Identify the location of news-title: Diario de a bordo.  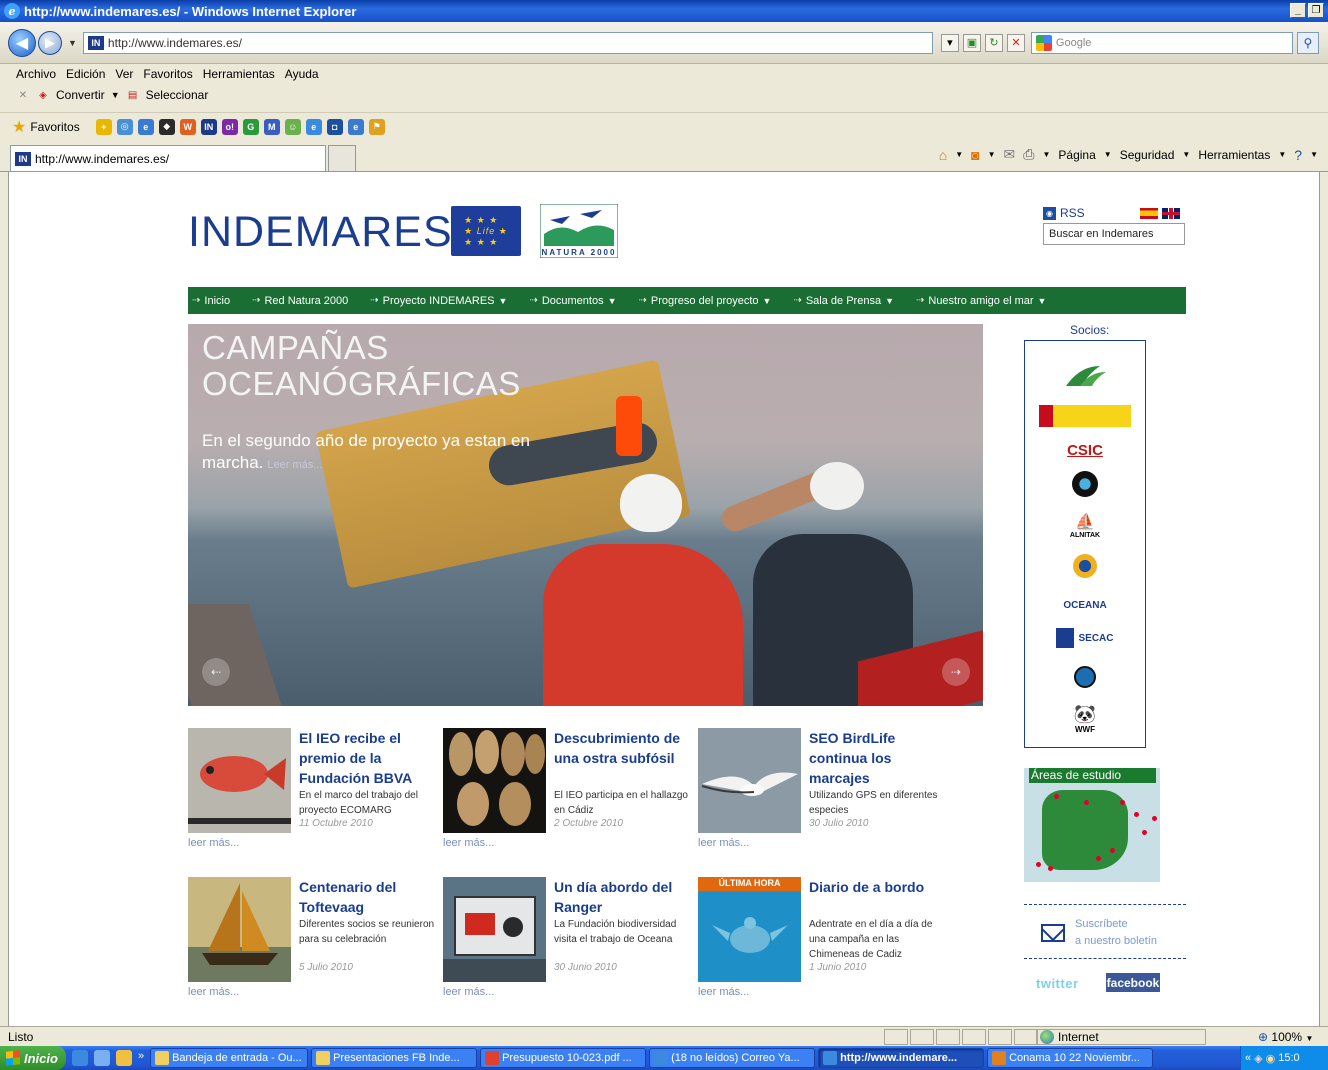
(879, 887).